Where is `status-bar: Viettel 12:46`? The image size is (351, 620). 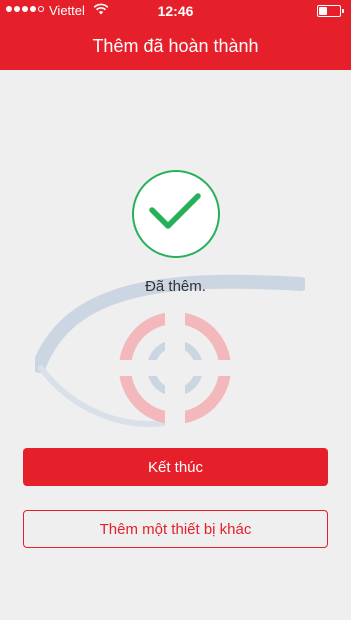
status-bar: Viettel 12:46 is located at coordinates (175, 11).